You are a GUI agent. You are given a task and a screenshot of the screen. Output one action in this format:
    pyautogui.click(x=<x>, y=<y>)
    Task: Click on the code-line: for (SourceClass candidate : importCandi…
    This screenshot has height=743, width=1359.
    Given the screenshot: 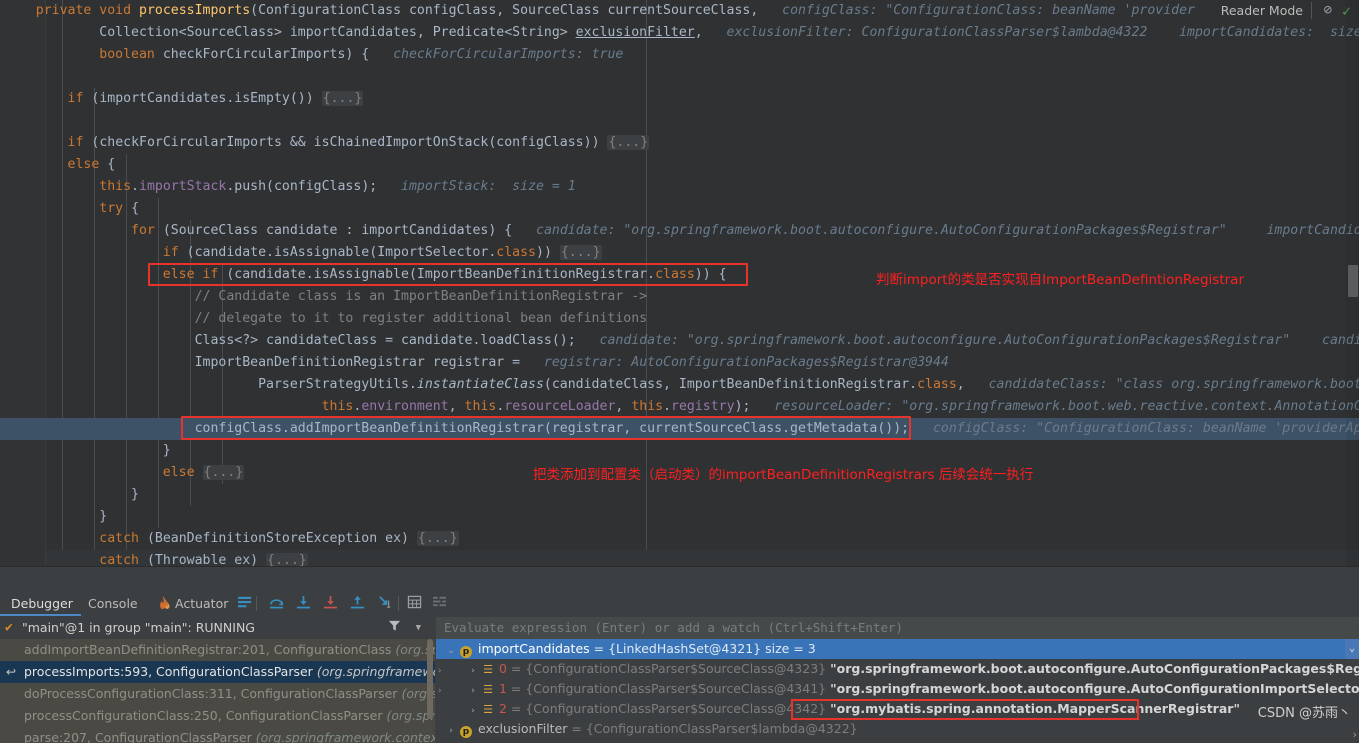 What is the action you would take?
    pyautogui.click(x=679, y=231)
    